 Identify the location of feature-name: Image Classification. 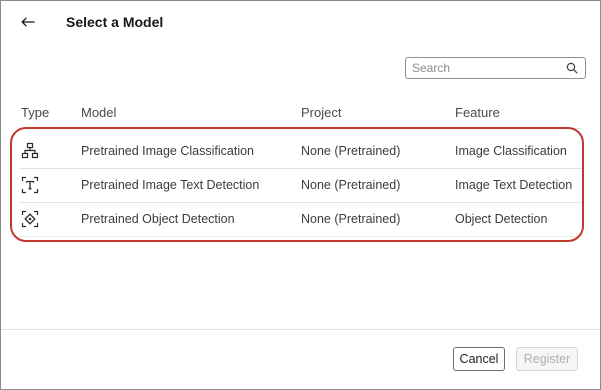
(511, 151).